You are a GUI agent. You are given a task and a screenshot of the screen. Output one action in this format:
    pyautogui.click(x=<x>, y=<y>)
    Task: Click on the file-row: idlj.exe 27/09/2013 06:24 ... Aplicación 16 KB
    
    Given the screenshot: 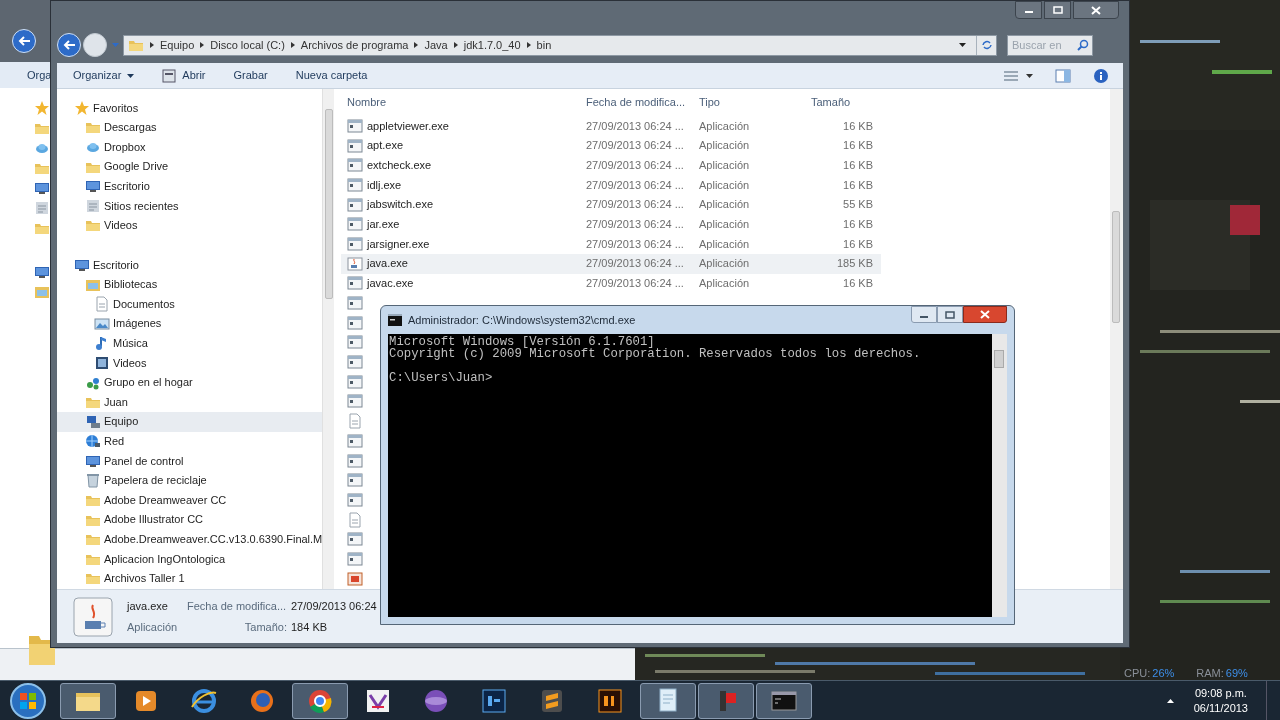 What is the action you would take?
    pyautogui.click(x=611, y=185)
    